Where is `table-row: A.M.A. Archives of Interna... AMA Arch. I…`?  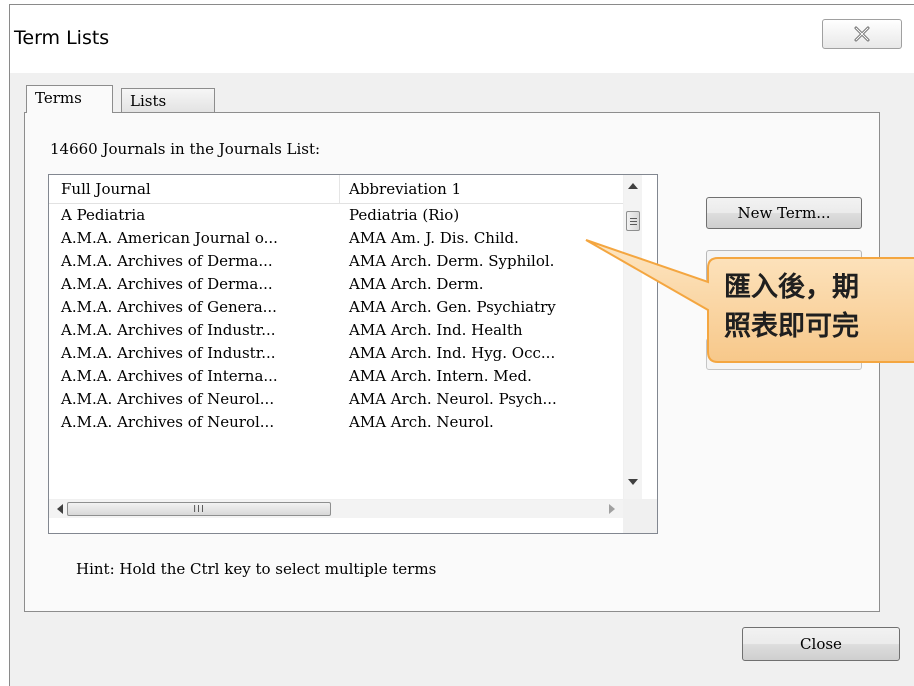
table-row: A.M.A. Archives of Interna... AMA Arch. I… is located at coordinates (336, 376).